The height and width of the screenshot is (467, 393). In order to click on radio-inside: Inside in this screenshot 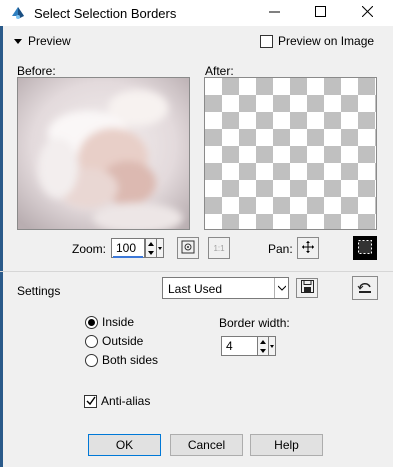, I will do `click(109, 322)`.